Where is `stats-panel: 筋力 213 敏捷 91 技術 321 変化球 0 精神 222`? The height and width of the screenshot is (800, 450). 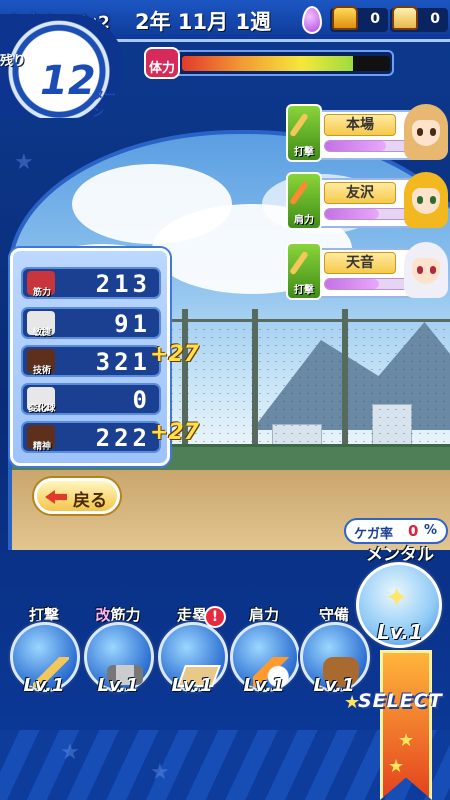
stats-panel: 筋力 213 敏捷 91 技術 321 変化球 0 精神 222 is located at coordinates (90, 357).